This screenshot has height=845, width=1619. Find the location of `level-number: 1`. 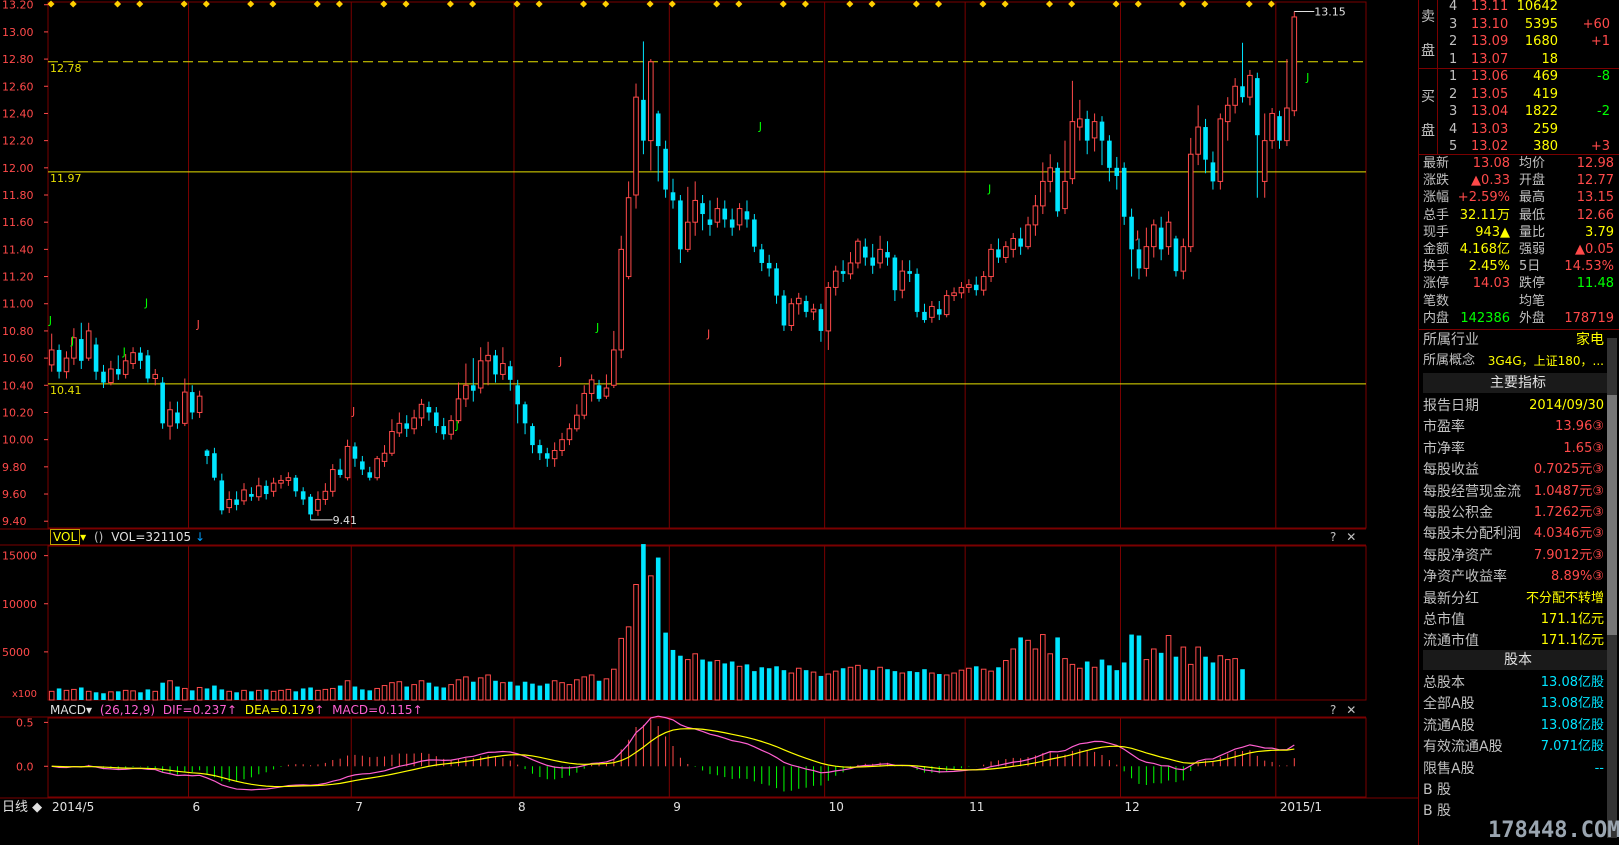

level-number: 1 is located at coordinates (1453, 59).